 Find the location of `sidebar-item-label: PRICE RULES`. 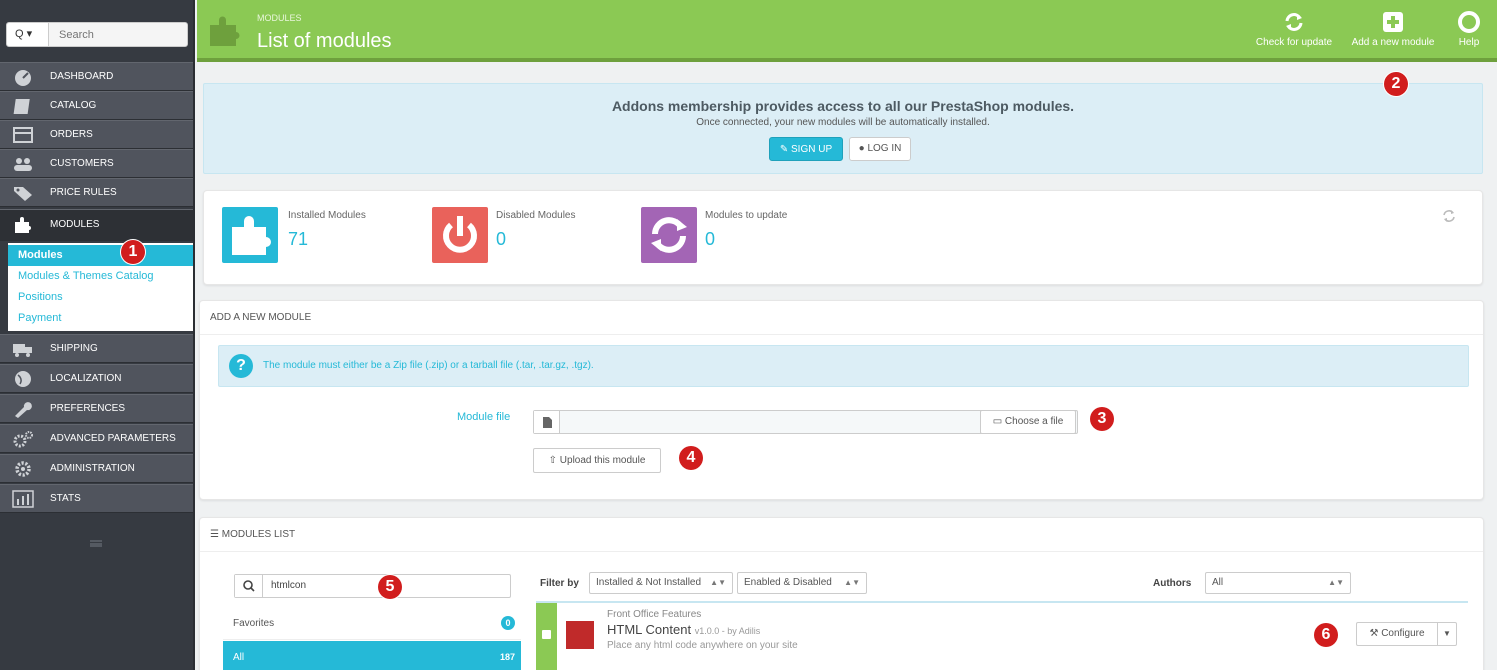

sidebar-item-label: PRICE RULES is located at coordinates (83, 192).